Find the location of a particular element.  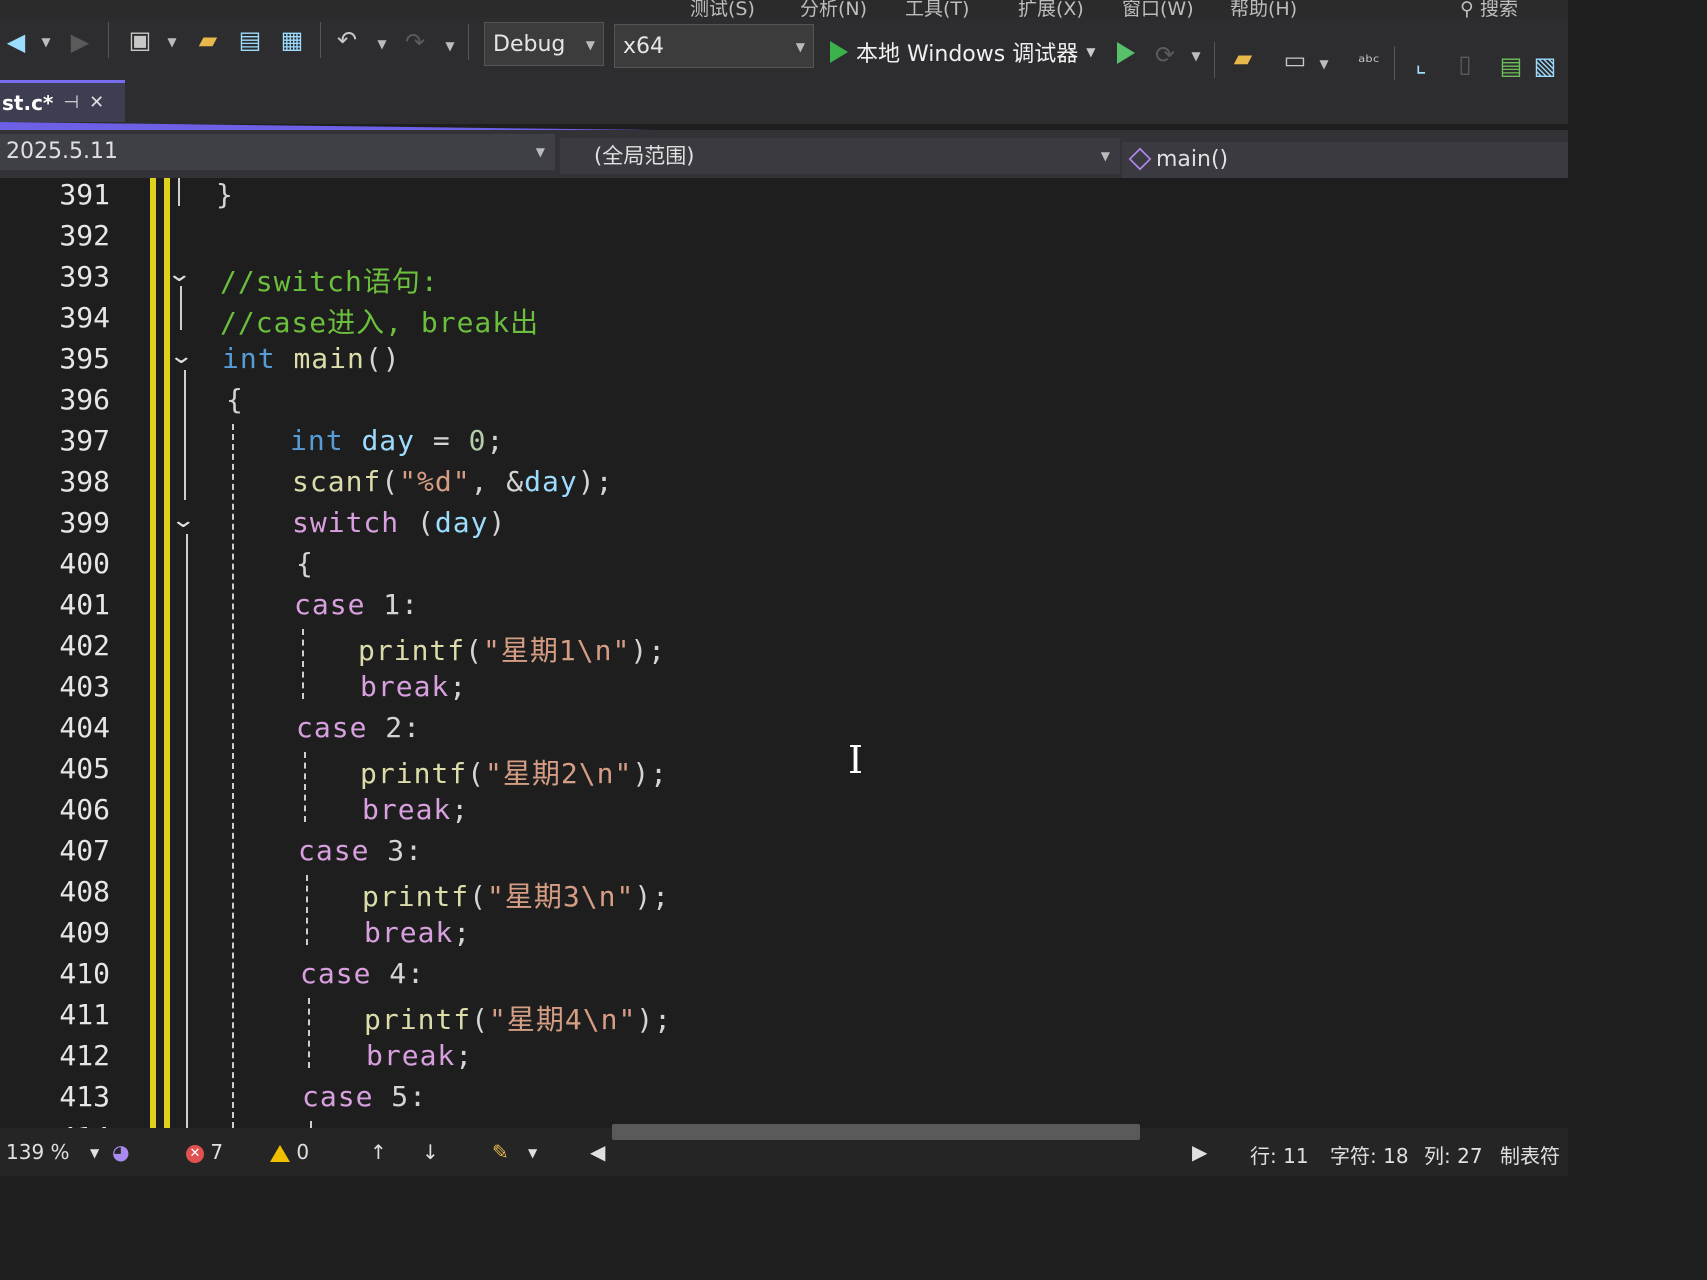

error-count: ✕ 7 is located at coordinates (204, 1152).